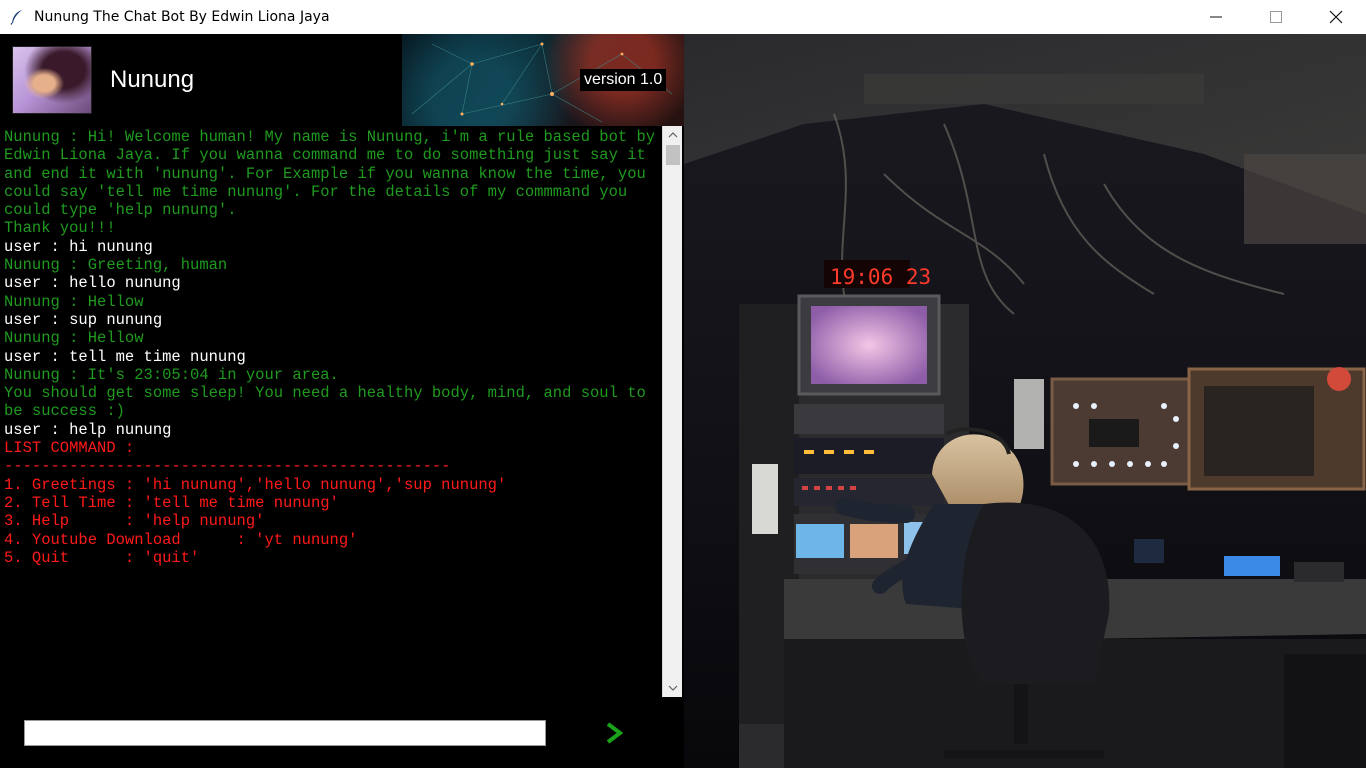  I want to click on version-label: version 1.0, so click(623, 80).